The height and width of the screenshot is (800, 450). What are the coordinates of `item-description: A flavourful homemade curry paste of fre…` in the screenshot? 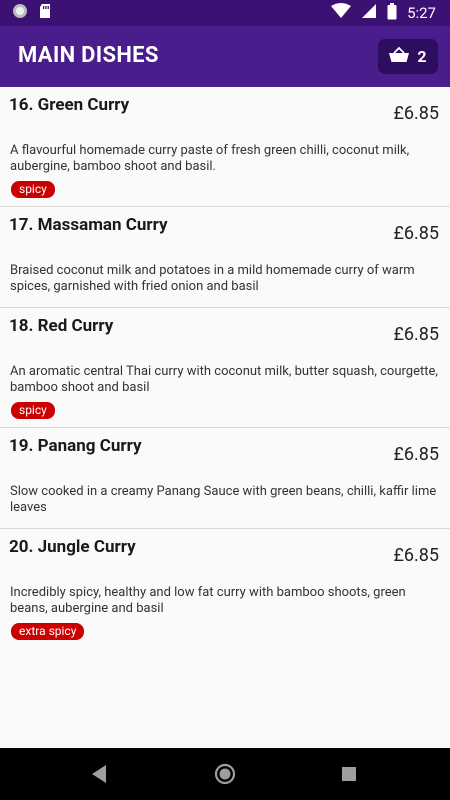 It's located at (210, 158).